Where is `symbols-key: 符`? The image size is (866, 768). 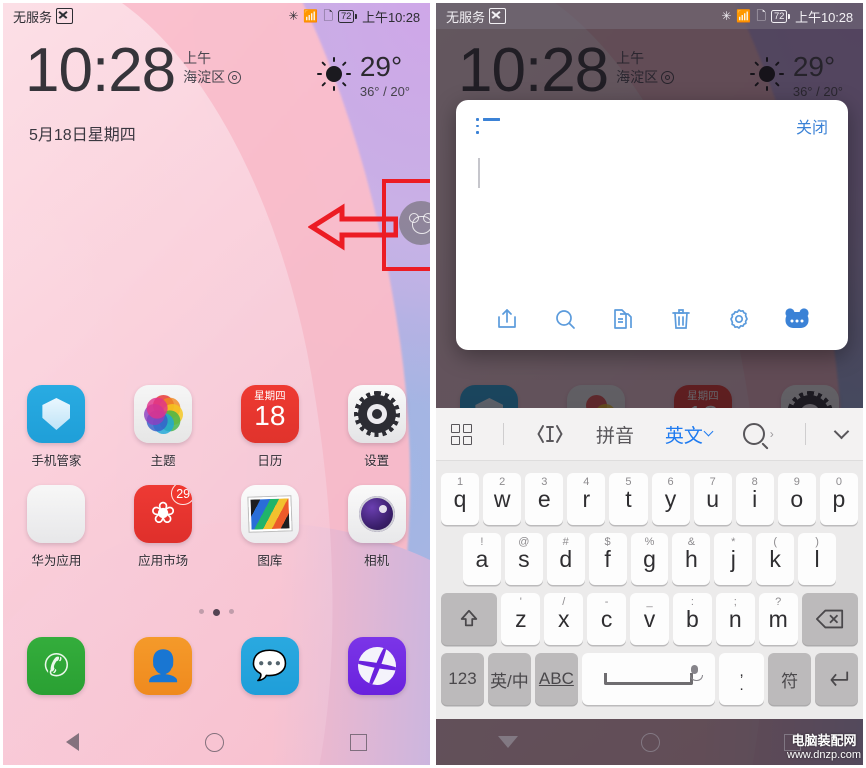 symbols-key: 符 is located at coordinates (790, 679).